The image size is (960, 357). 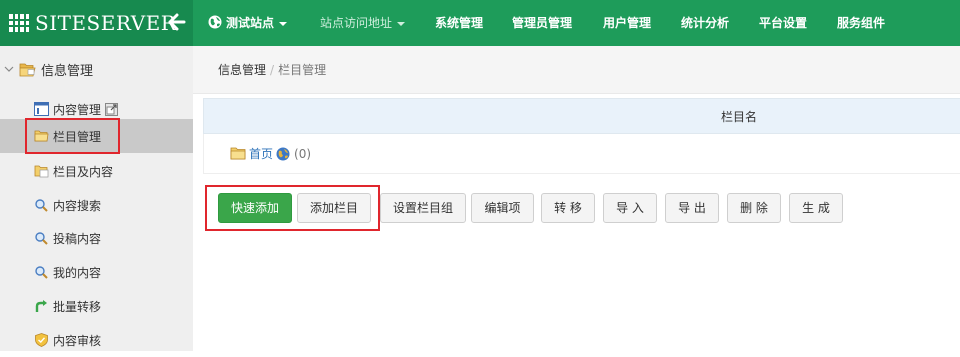 I want to click on nav-admin-management: 管理员管理, so click(x=542, y=23).